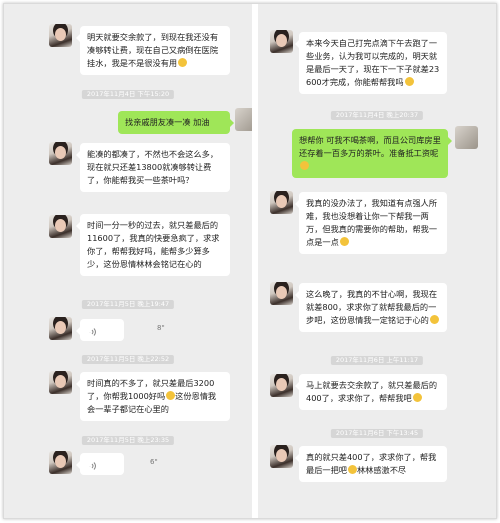  I want to click on timestamp: 2017年11月5日 晚上22:52, so click(128, 359).